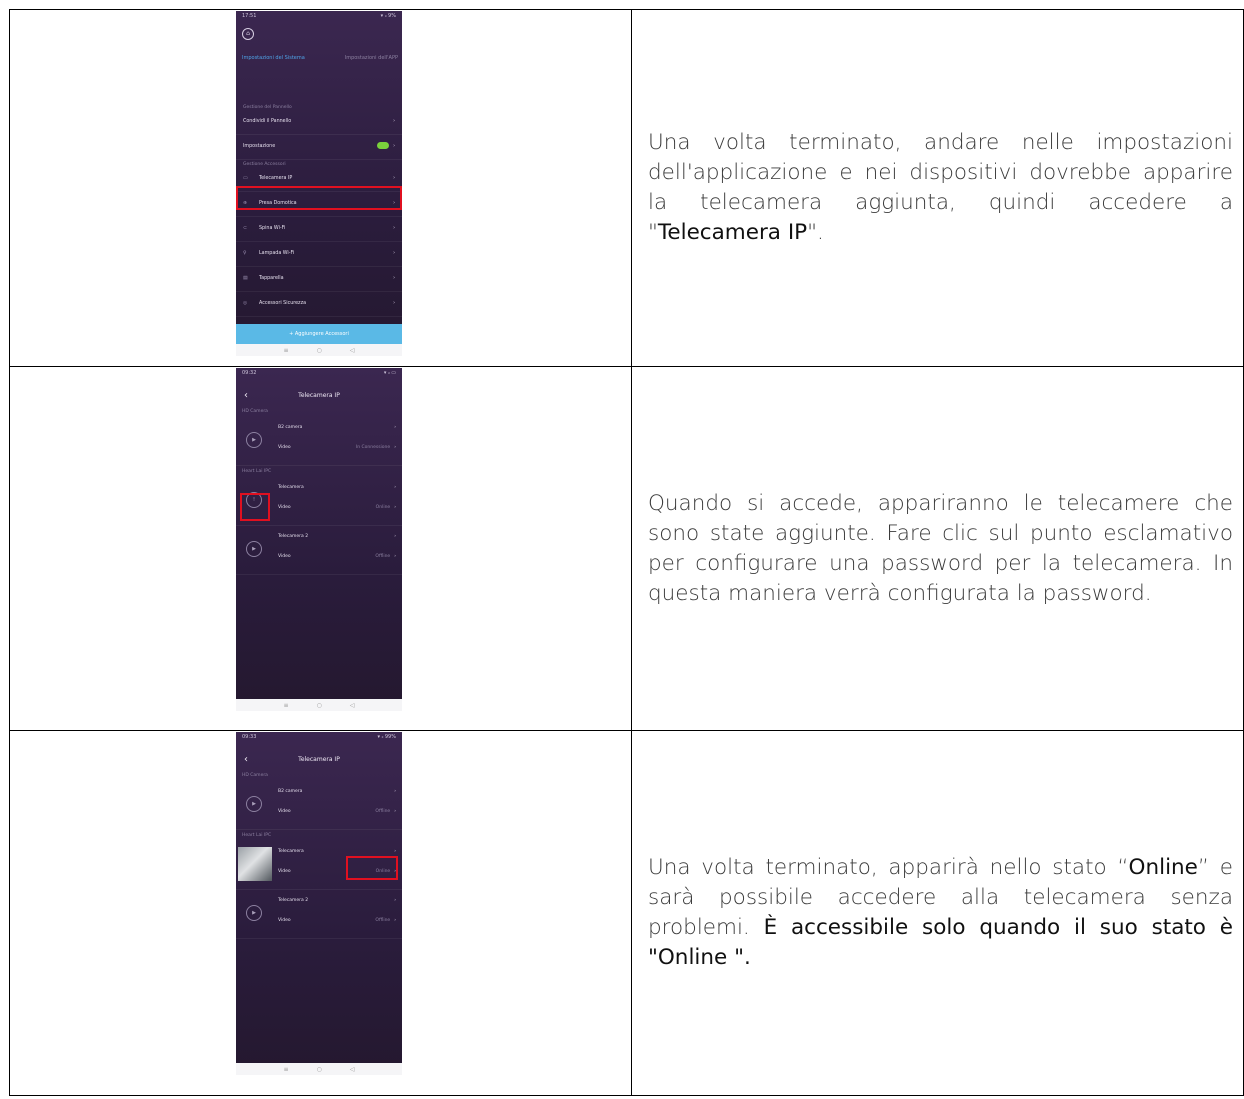 The height and width of the screenshot is (1099, 1244). Describe the element at coordinates (245, 228) in the screenshot. I see `plug-icon: ⊂` at that location.